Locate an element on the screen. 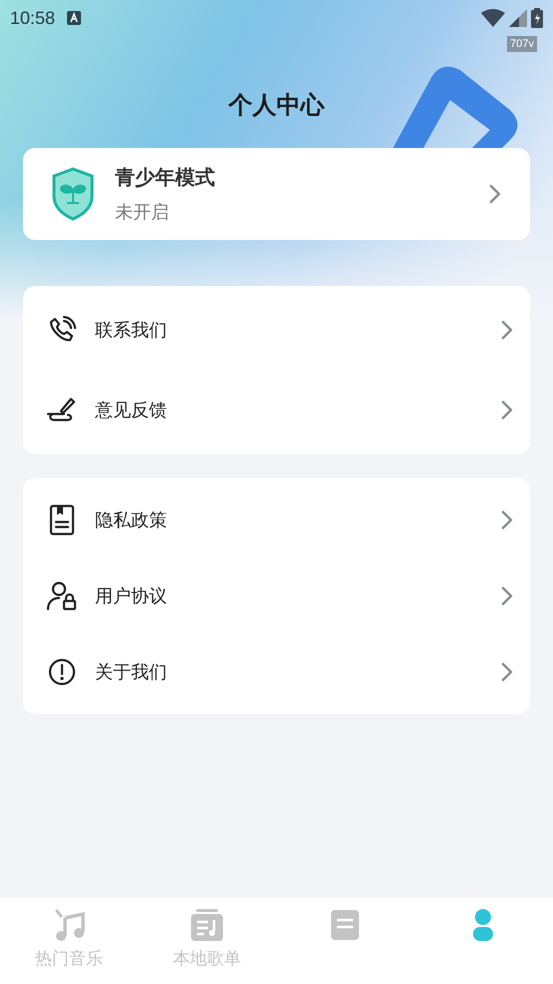  youth-mode-status: 未开启 is located at coordinates (142, 212).